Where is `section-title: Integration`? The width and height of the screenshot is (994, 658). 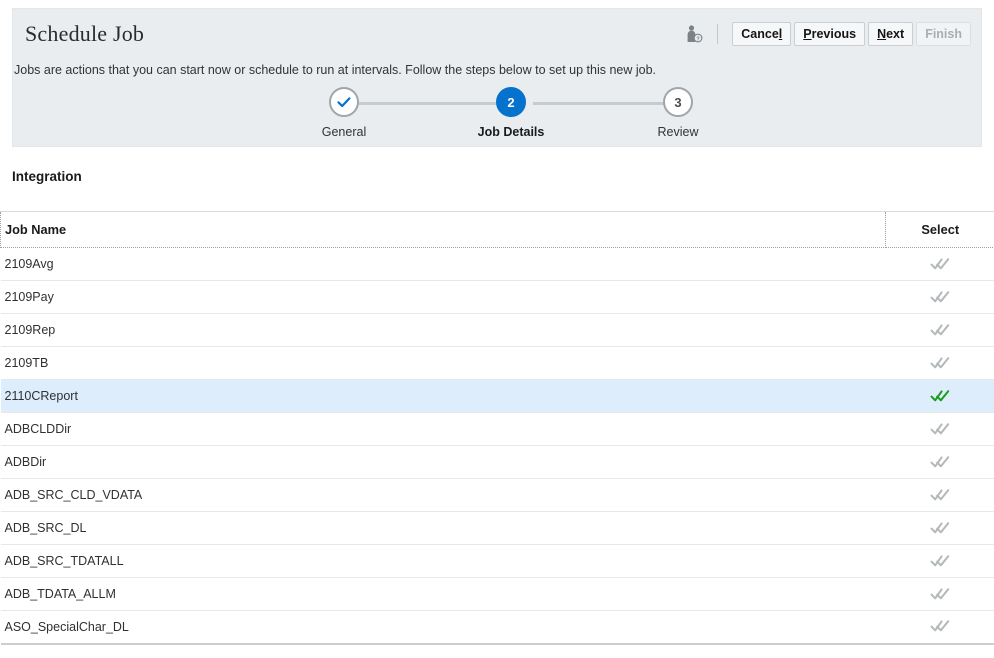
section-title: Integration is located at coordinates (47, 176).